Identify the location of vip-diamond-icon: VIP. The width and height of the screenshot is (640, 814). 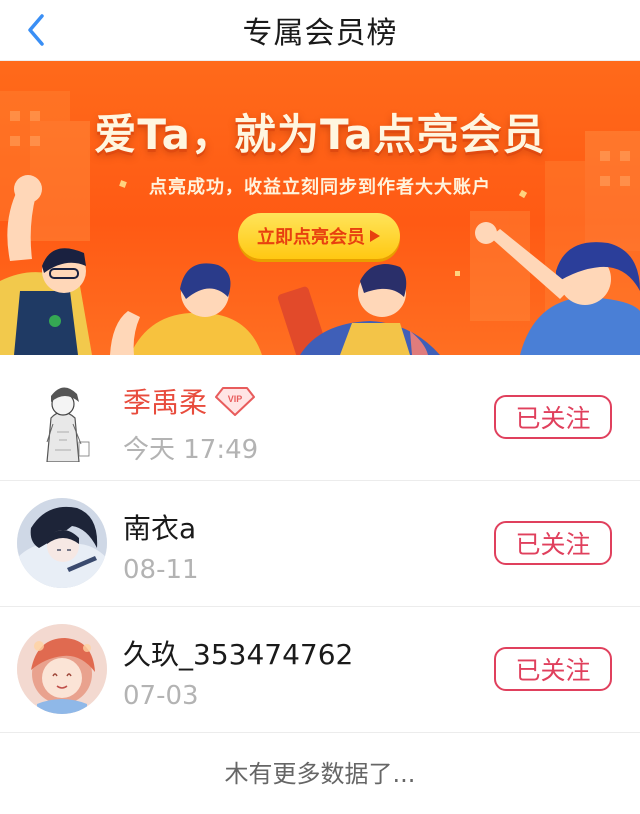
(235, 401).